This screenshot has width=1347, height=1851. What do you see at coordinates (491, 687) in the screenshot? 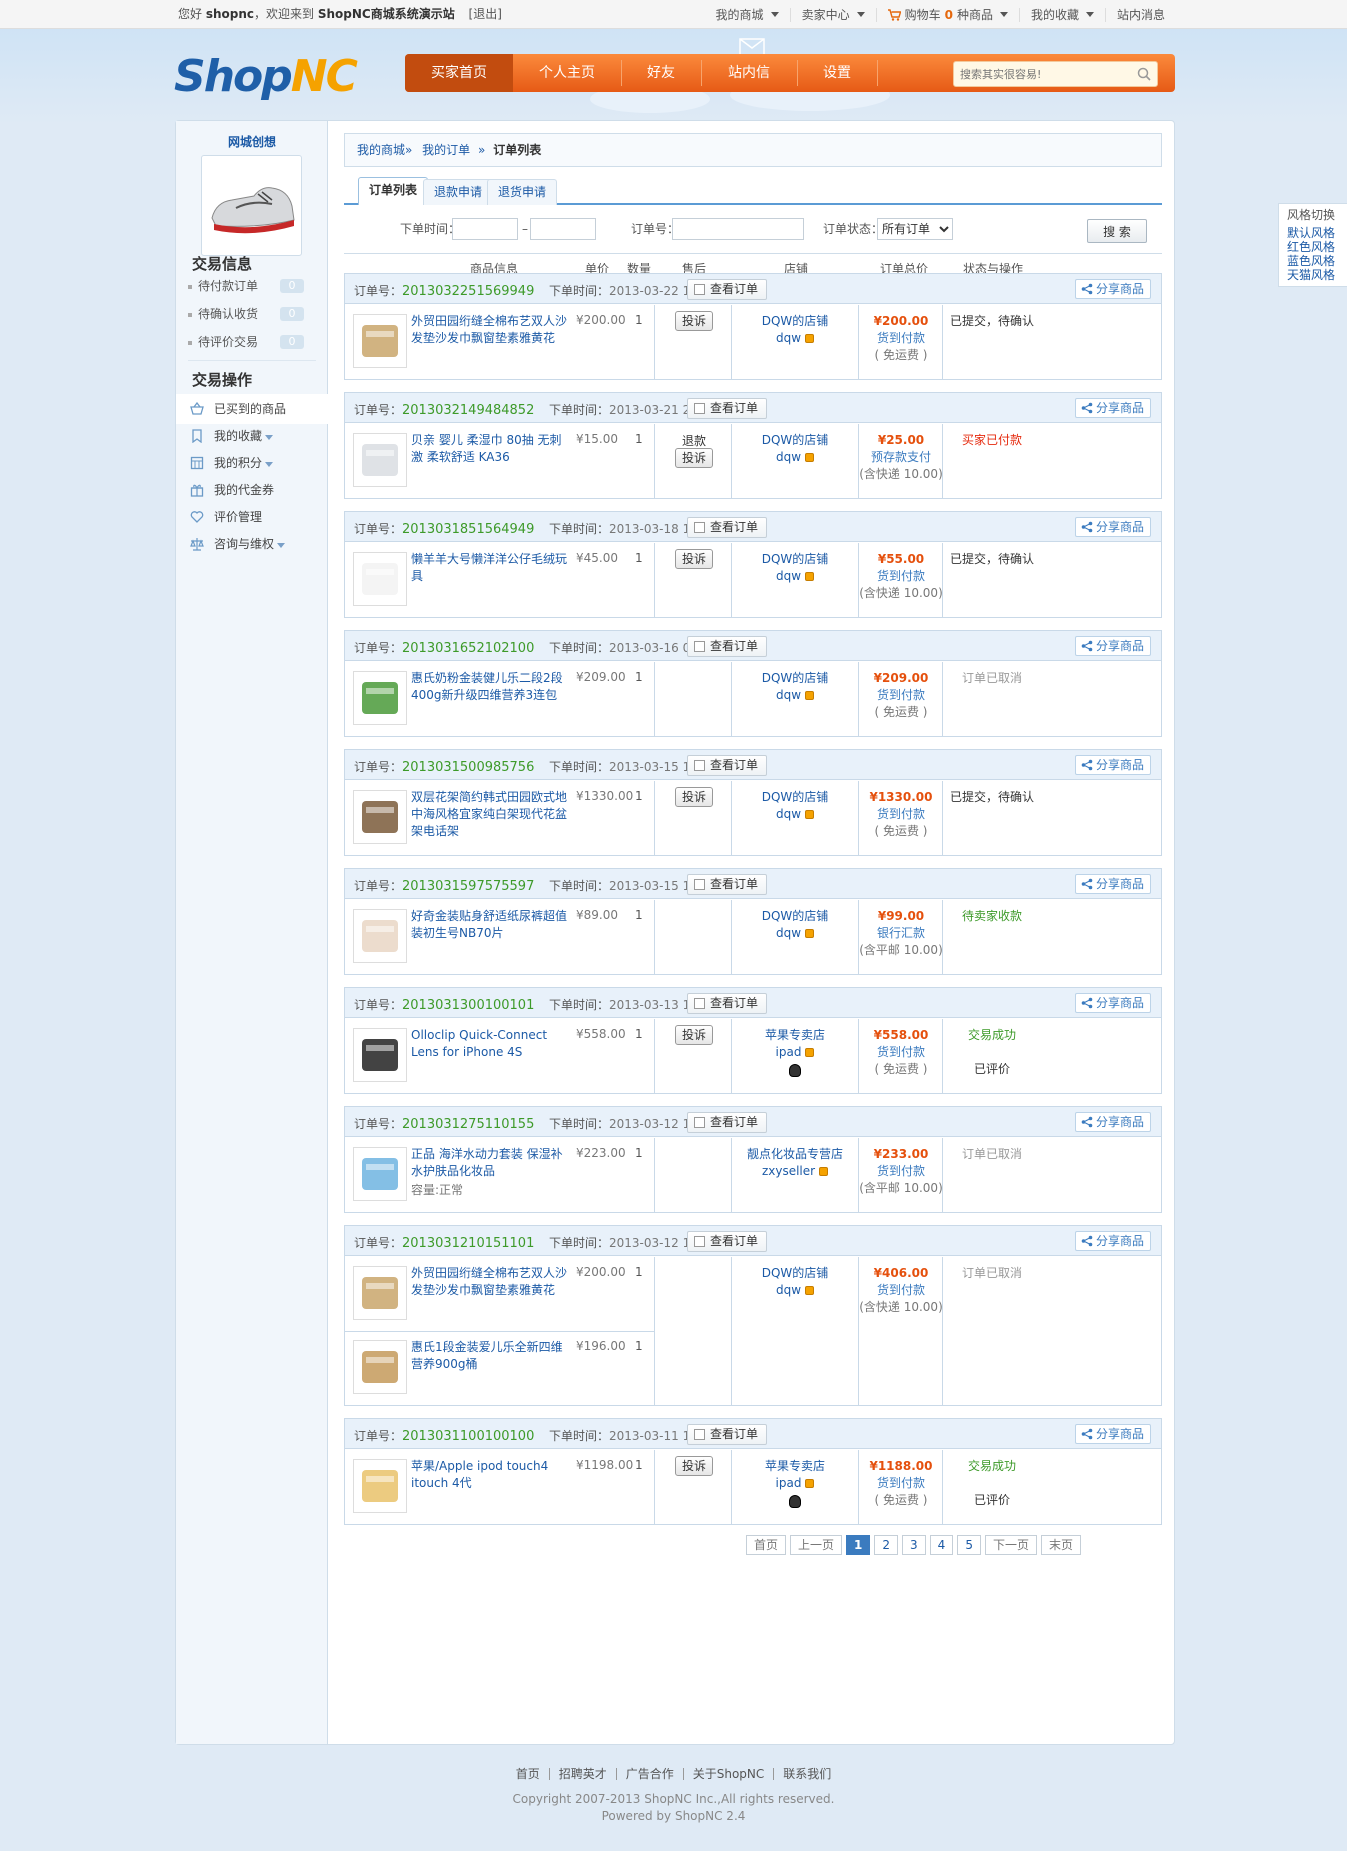
I see `goods-name-link: 惠氏奶粉金装健儿乐二段2段400g新升级四维营养3连包` at bounding box center [491, 687].